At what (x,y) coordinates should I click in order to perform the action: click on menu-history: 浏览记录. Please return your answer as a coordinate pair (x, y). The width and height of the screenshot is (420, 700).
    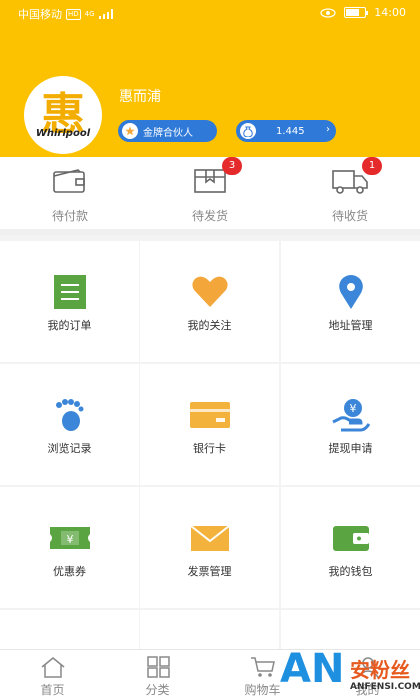
    Looking at the image, I should click on (69, 424).